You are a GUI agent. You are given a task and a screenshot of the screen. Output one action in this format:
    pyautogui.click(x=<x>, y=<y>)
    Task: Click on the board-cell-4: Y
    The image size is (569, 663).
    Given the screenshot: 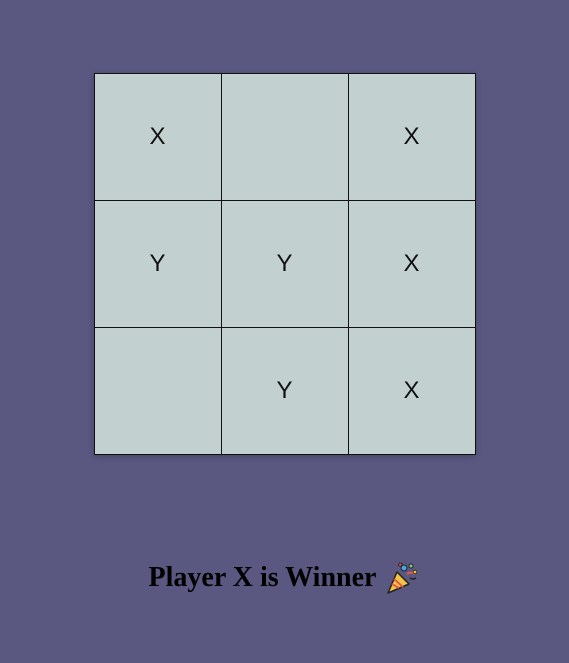 What is the action you would take?
    pyautogui.click(x=284, y=263)
    